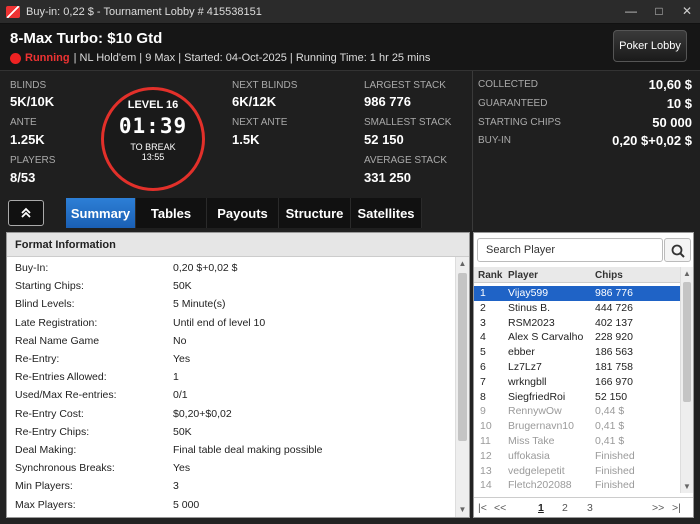 This screenshot has width=700, height=524. Describe the element at coordinates (47, 58) in the screenshot. I see `status-badge: Running` at that location.